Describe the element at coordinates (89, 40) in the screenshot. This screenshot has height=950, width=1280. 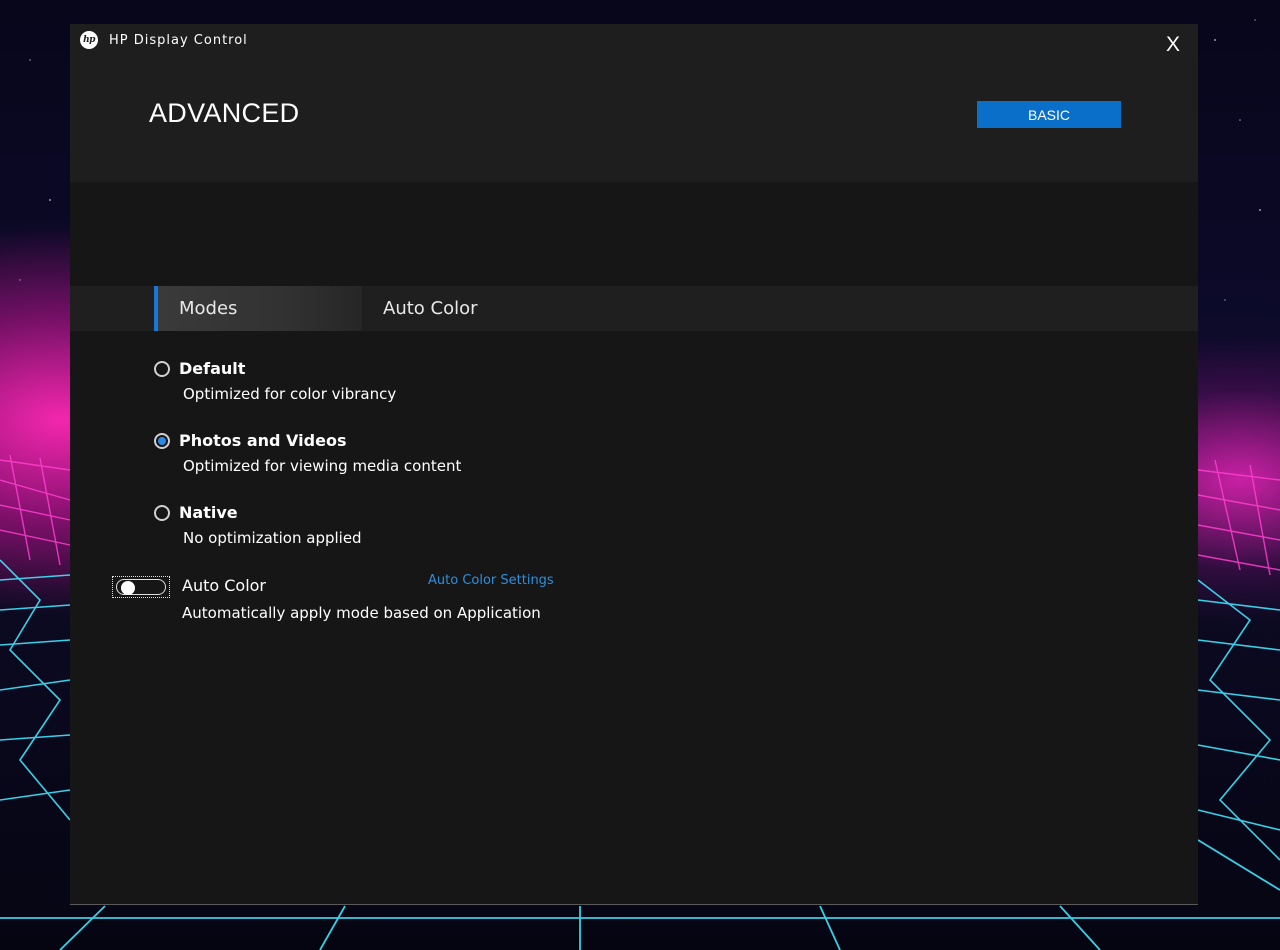
I see `hp-logo-icon: hp` at that location.